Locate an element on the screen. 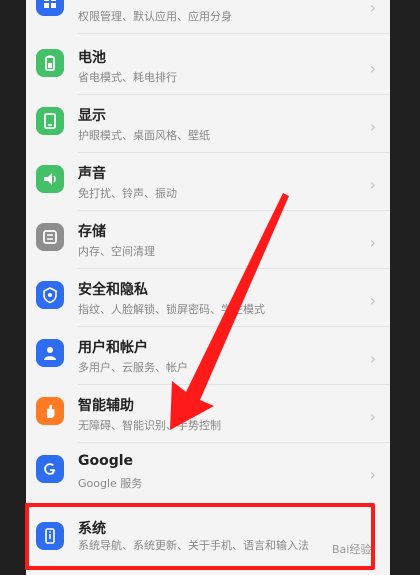 The height and width of the screenshot is (575, 420). settings-item-subtitle: 无障碍、智能识别、手势控制 is located at coordinates (149, 425).